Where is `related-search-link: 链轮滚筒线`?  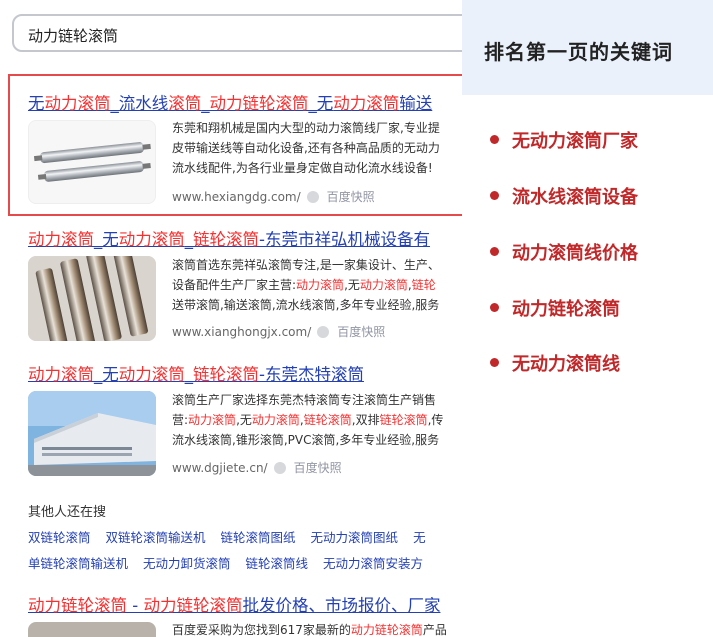
related-search-link: 链轮滚筒线 is located at coordinates (277, 563).